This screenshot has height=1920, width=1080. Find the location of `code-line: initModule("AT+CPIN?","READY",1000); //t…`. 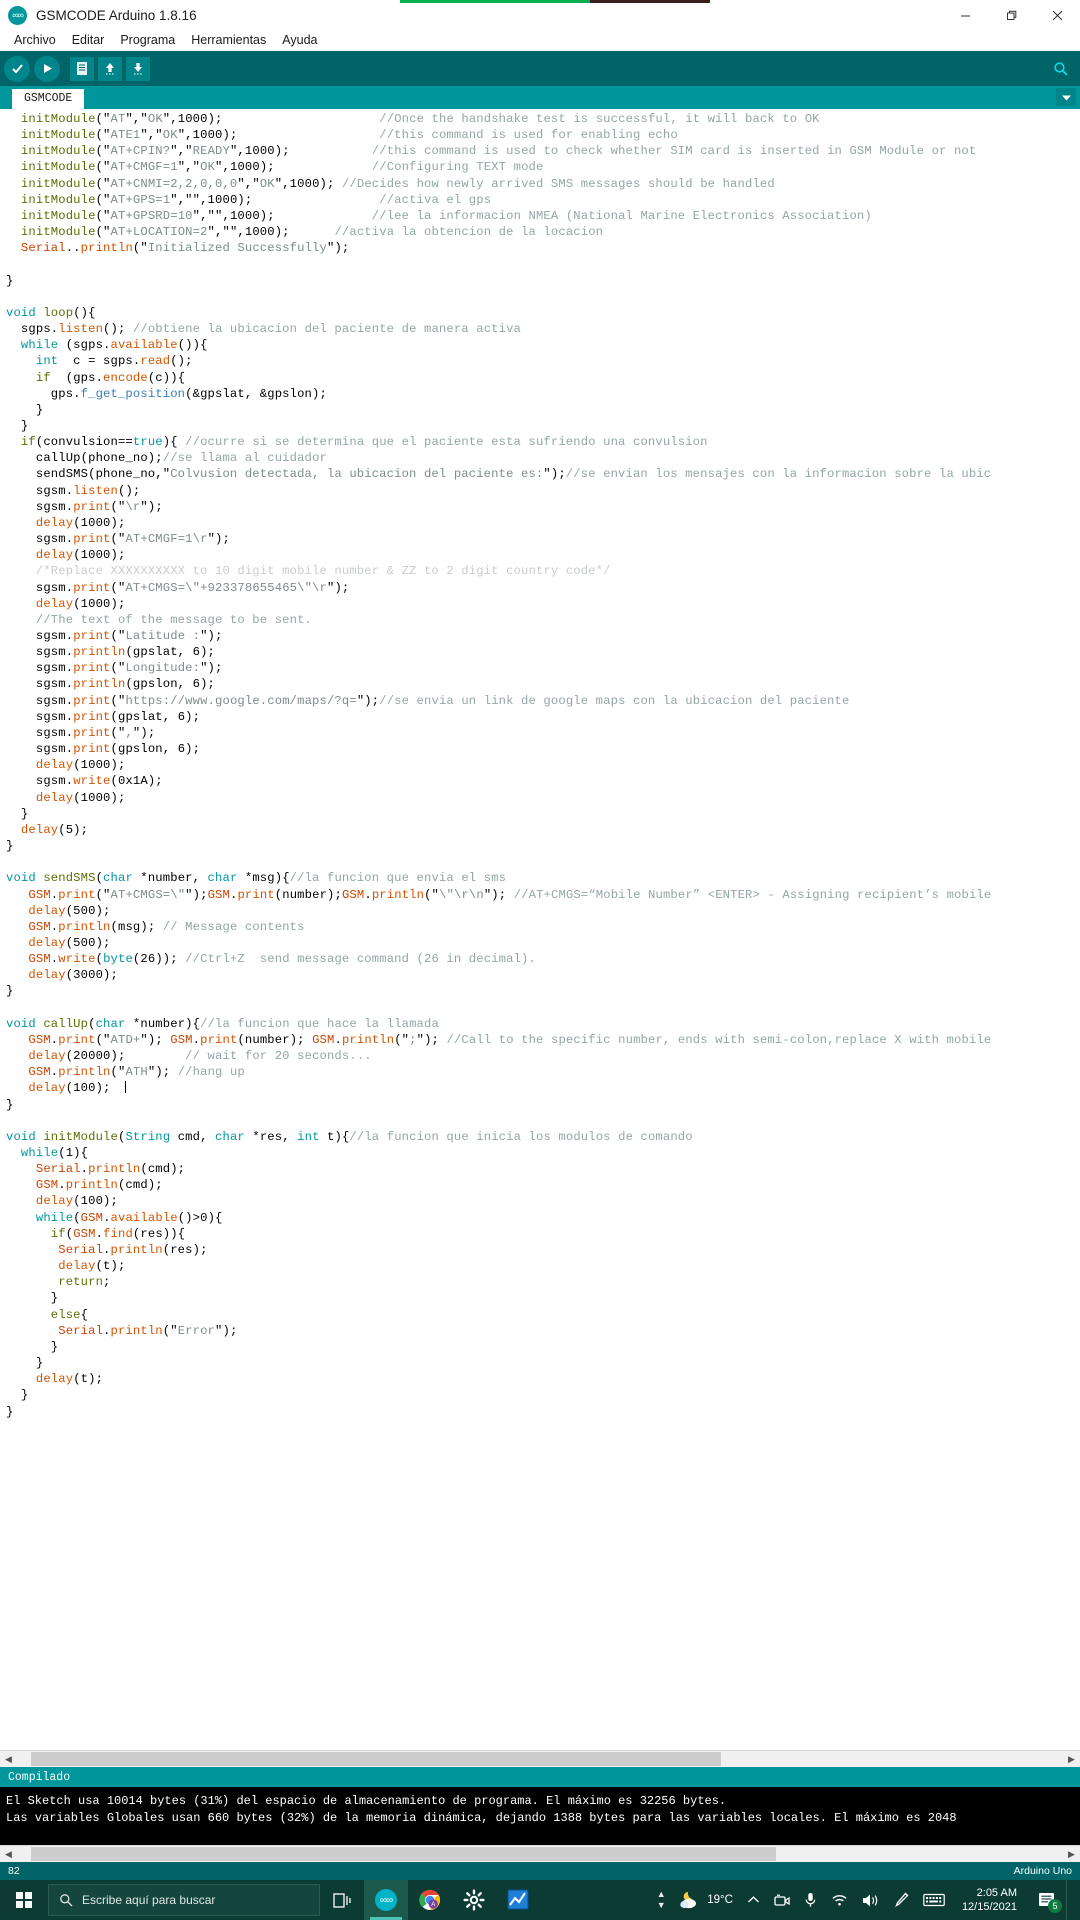

code-line: initModule("AT+CPIN?","READY",1000); //t… is located at coordinates (543, 151).